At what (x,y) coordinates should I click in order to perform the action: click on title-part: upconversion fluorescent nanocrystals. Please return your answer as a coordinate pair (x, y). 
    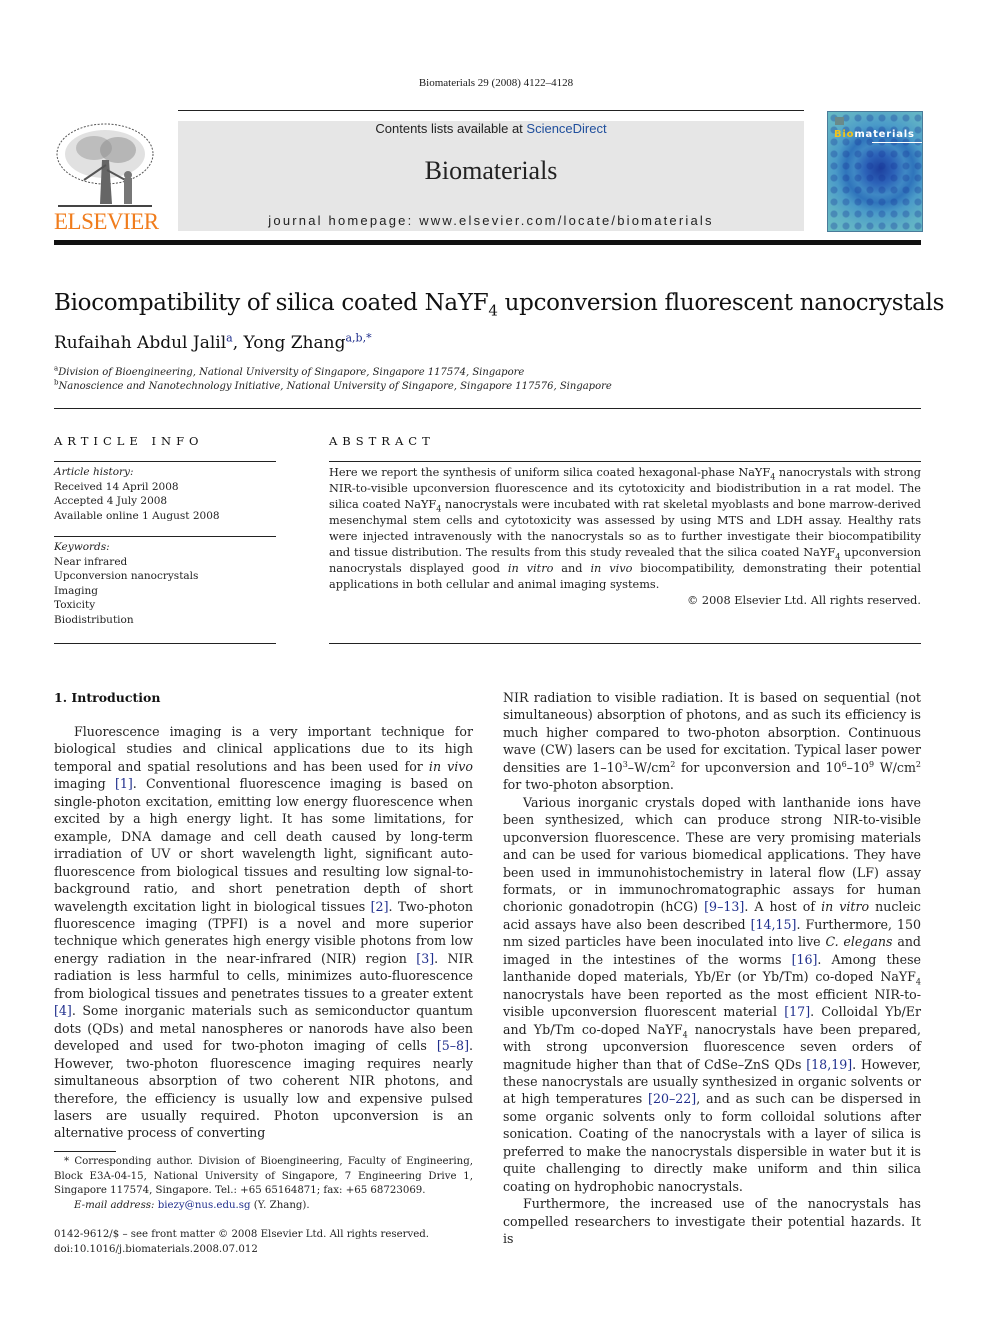
    Looking at the image, I should click on (721, 303).